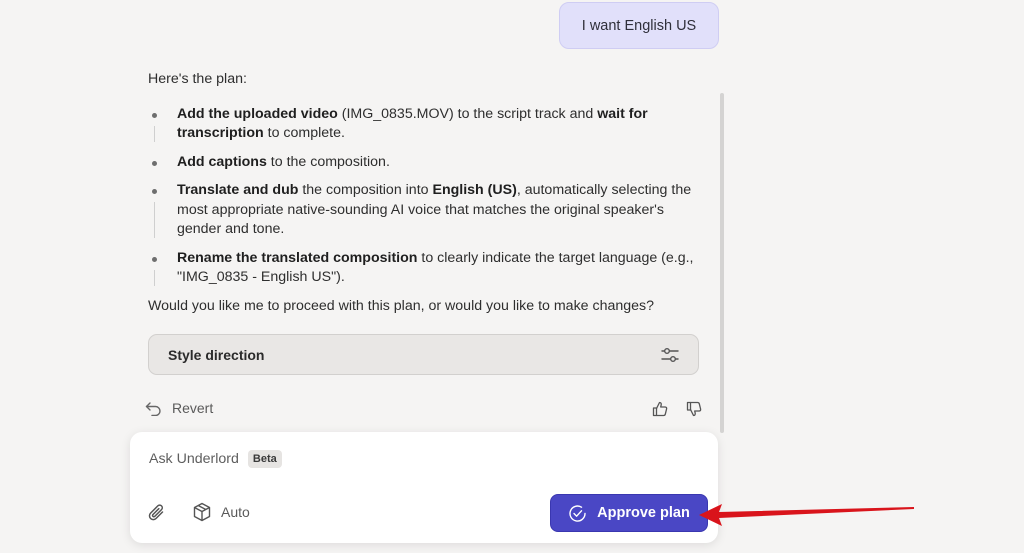 The width and height of the screenshot is (1024, 553). I want to click on chat-scrollbar, so click(722, 263).